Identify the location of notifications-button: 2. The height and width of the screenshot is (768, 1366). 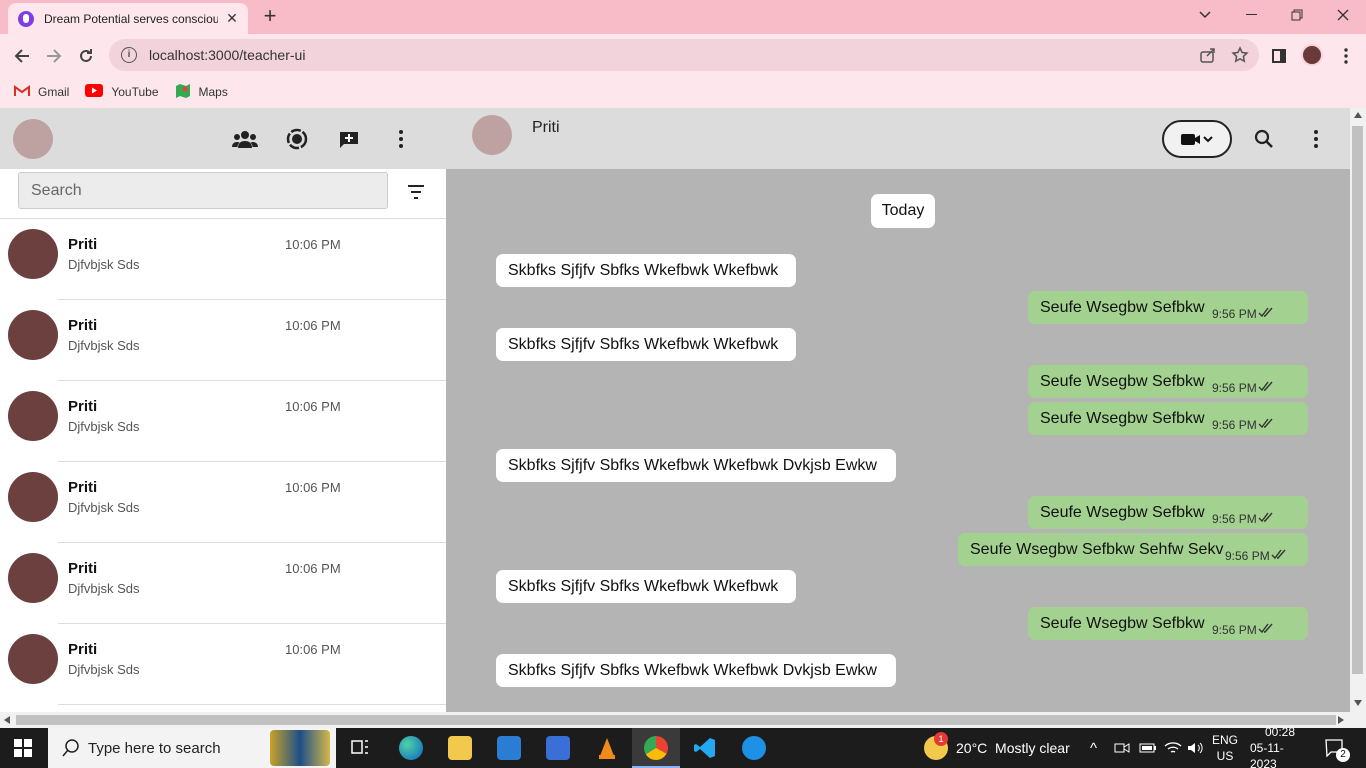
(1337, 748).